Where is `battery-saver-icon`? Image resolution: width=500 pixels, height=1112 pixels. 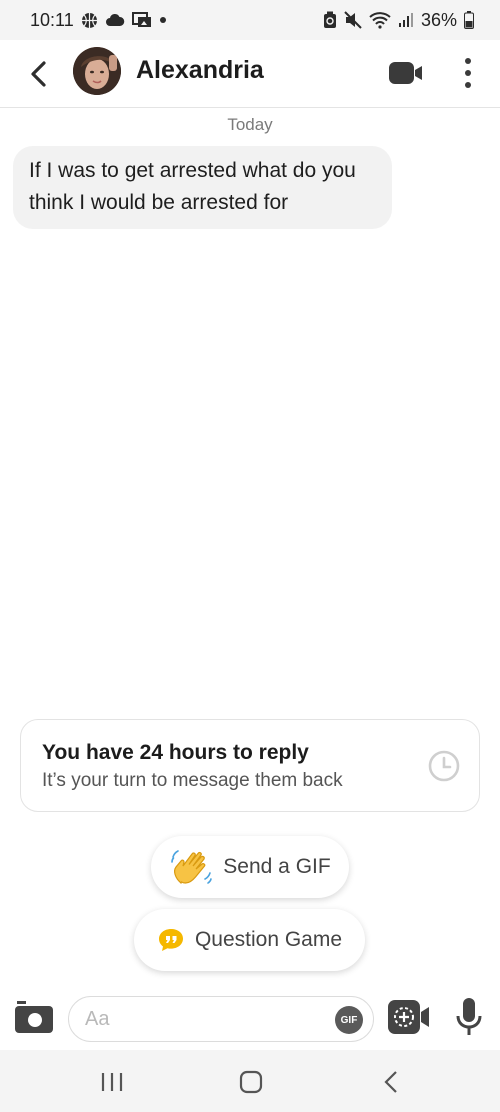
battery-saver-icon is located at coordinates (330, 20).